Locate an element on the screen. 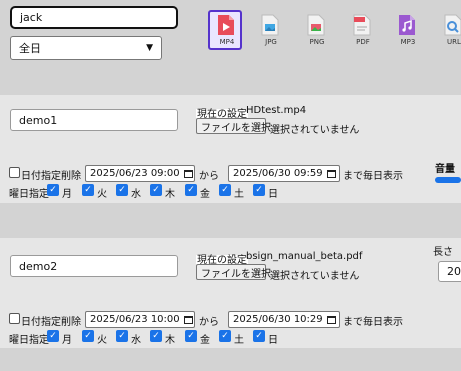 The width and height of the screenshot is (461, 371). url-file-icon is located at coordinates (452, 25).